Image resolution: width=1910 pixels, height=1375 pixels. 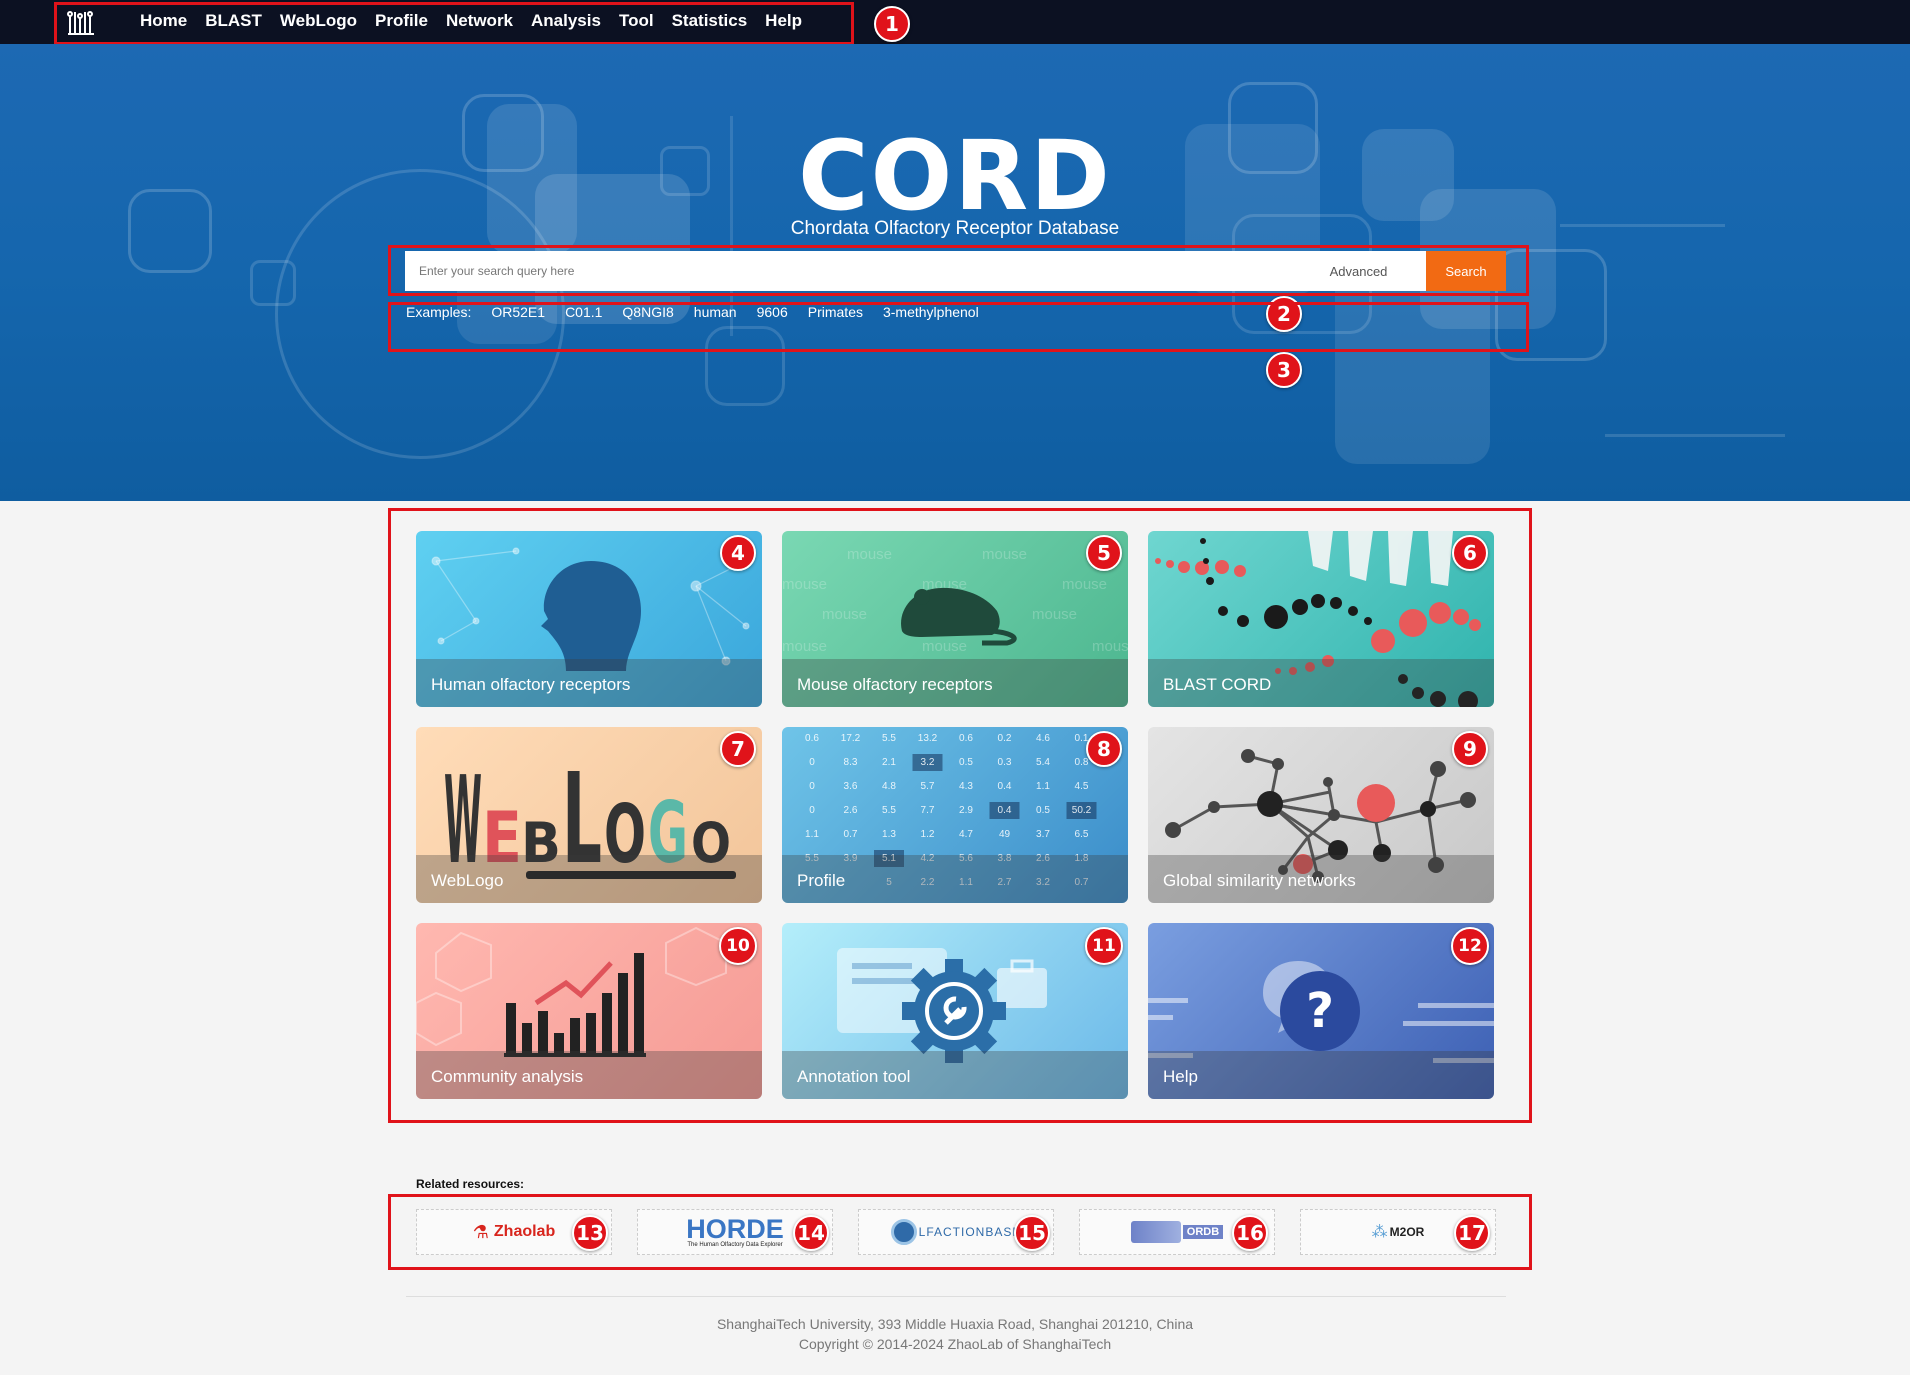 I want to click on annotation-badge-11: 11, so click(x=1104, y=946).